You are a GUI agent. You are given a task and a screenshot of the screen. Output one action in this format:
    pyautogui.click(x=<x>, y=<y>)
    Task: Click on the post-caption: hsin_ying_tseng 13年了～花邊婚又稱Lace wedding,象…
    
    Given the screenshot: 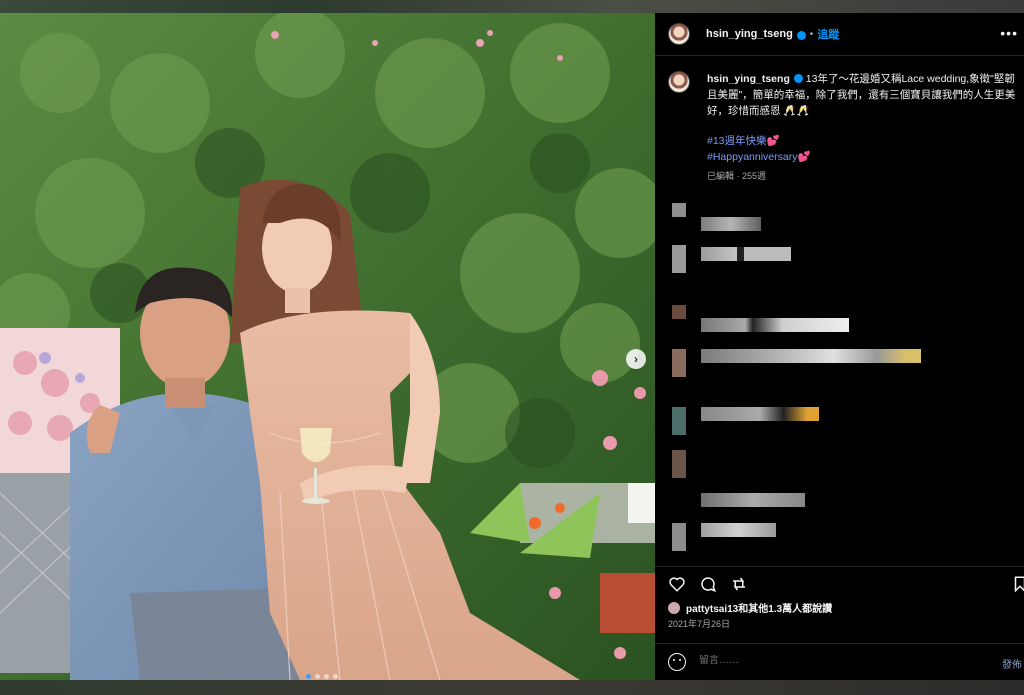 What is the action you would take?
    pyautogui.click(x=843, y=126)
    